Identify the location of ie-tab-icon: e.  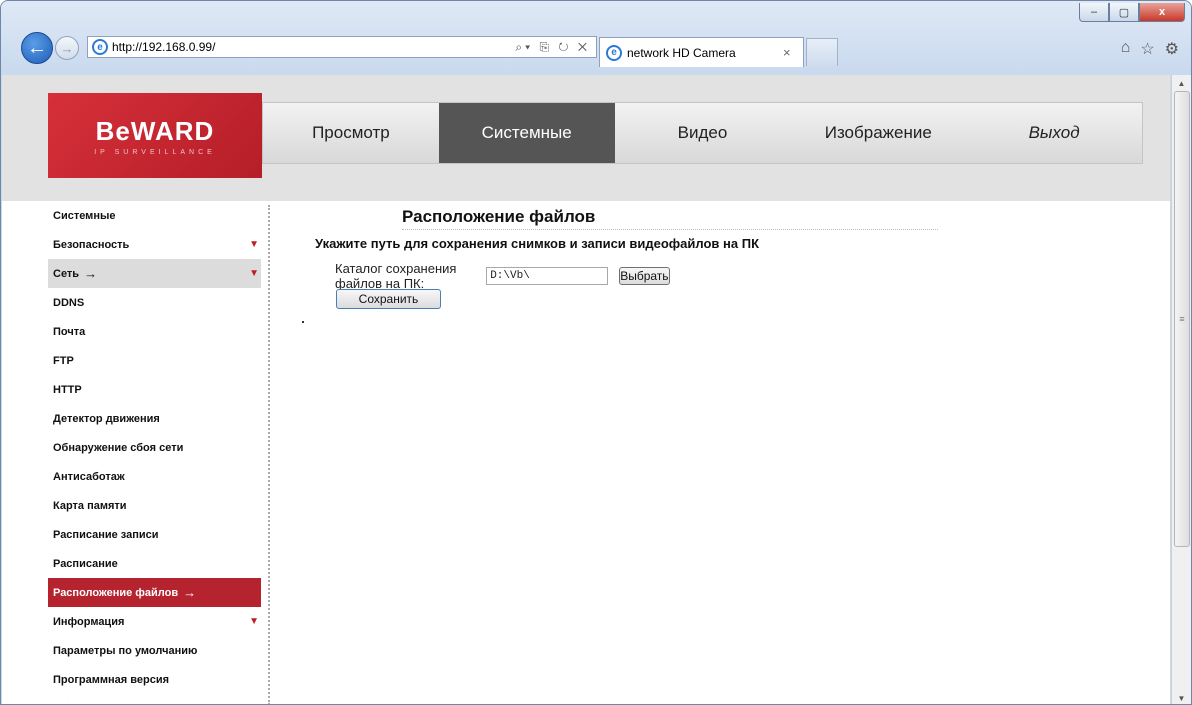
(614, 52).